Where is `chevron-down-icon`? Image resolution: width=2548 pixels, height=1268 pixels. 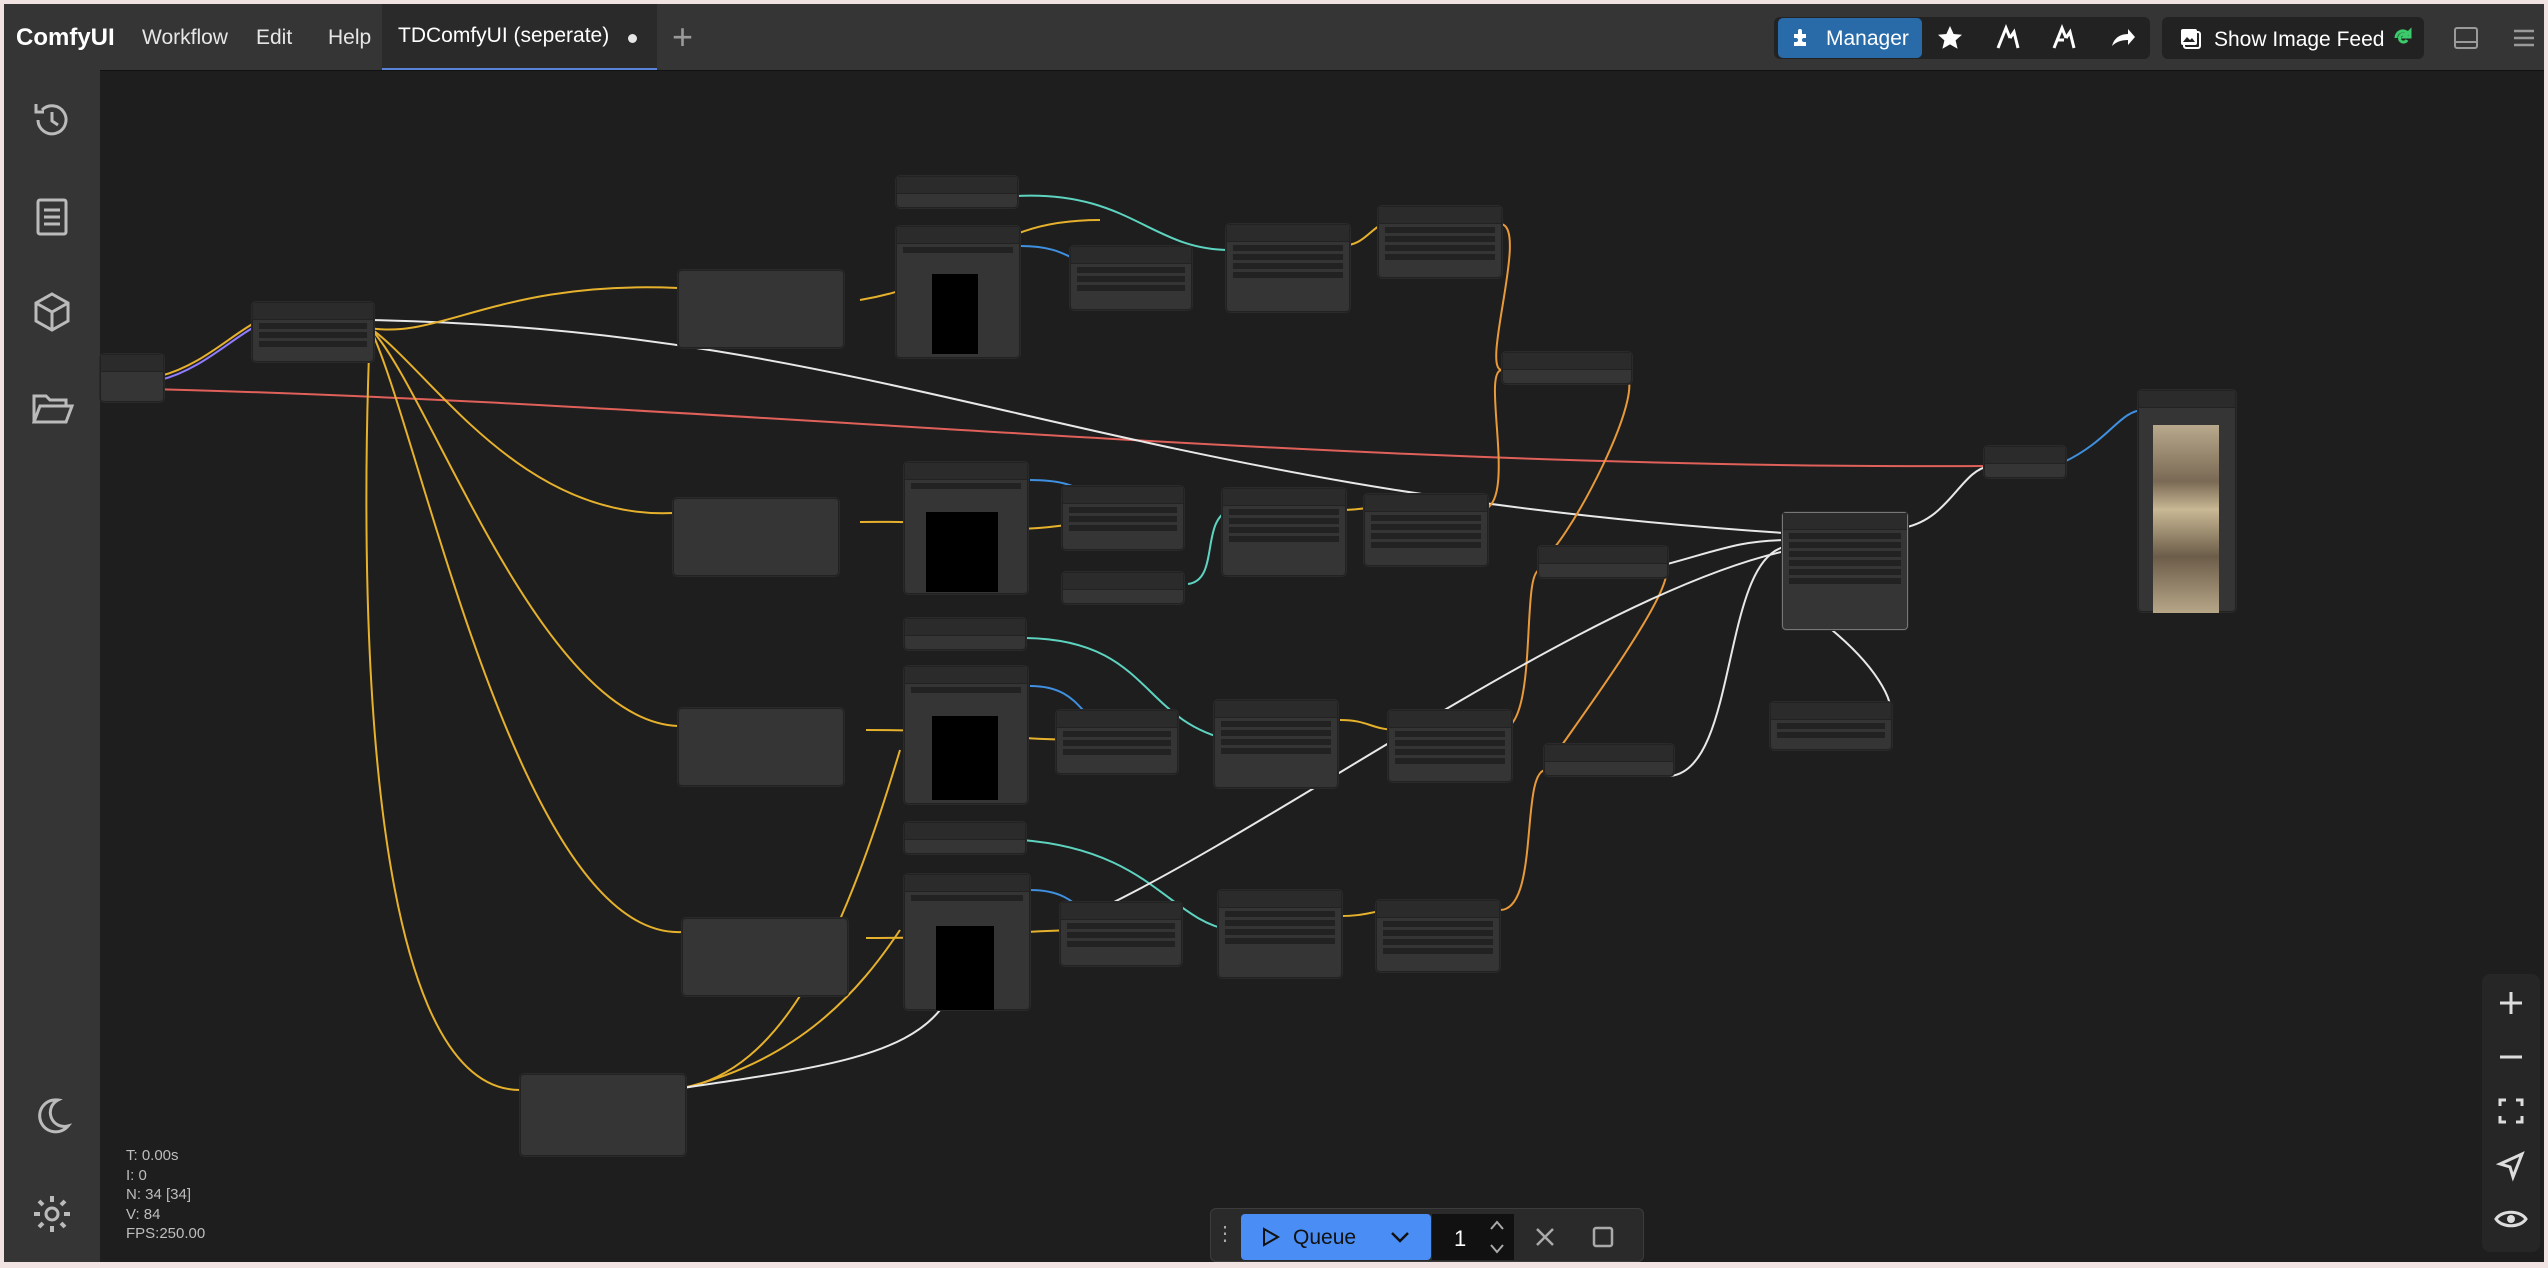
chevron-down-icon is located at coordinates (1400, 1237).